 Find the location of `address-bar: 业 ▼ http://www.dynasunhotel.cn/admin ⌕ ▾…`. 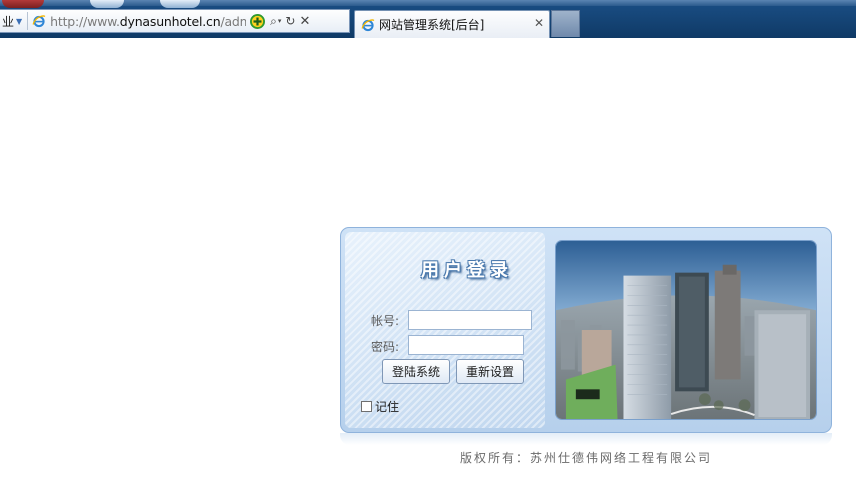

address-bar: 业 ▼ http://www.dynasunhotel.cn/admin ⌕ ▾… is located at coordinates (175, 21).